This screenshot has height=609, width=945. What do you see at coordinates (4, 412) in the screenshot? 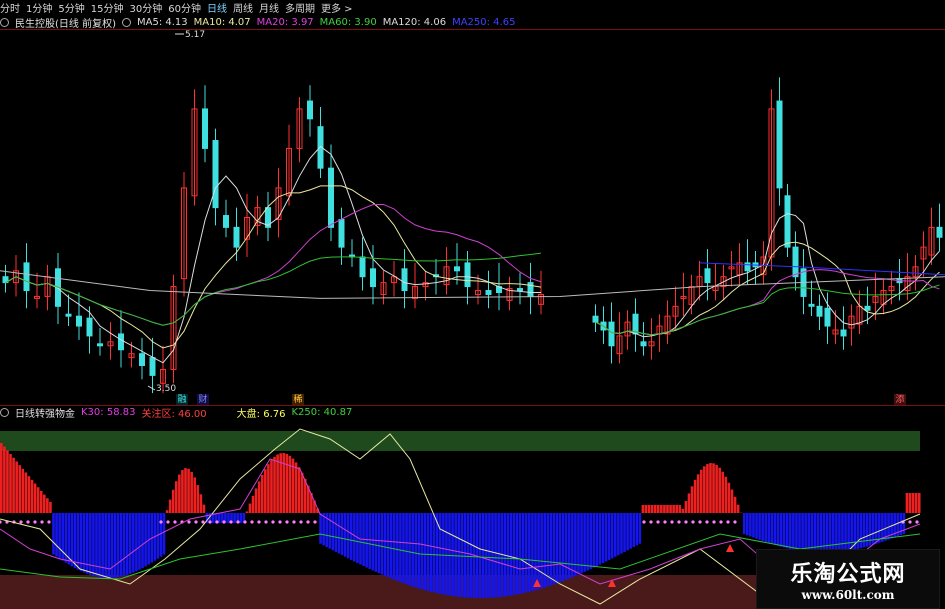
I see `indicator-settings-icon` at bounding box center [4, 412].